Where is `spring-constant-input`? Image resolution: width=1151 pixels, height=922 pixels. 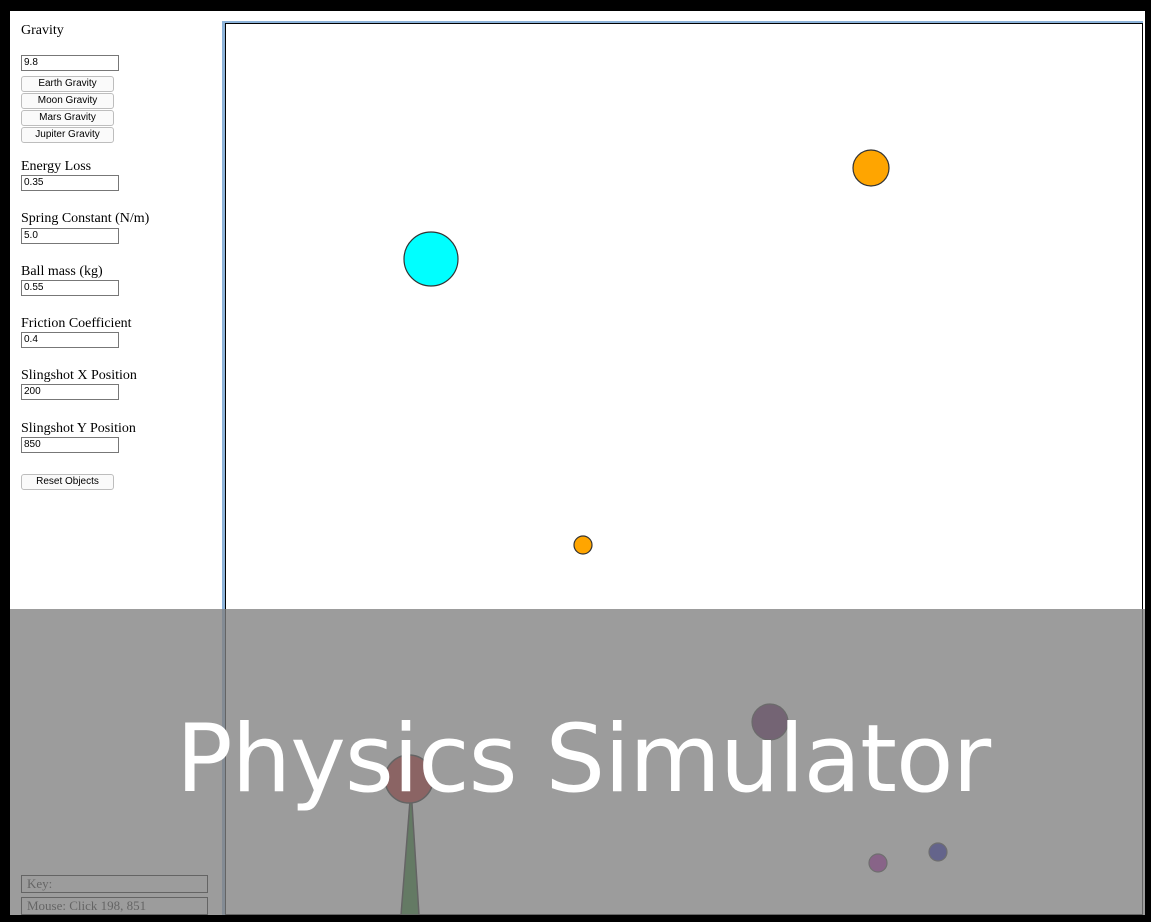 spring-constant-input is located at coordinates (70, 236).